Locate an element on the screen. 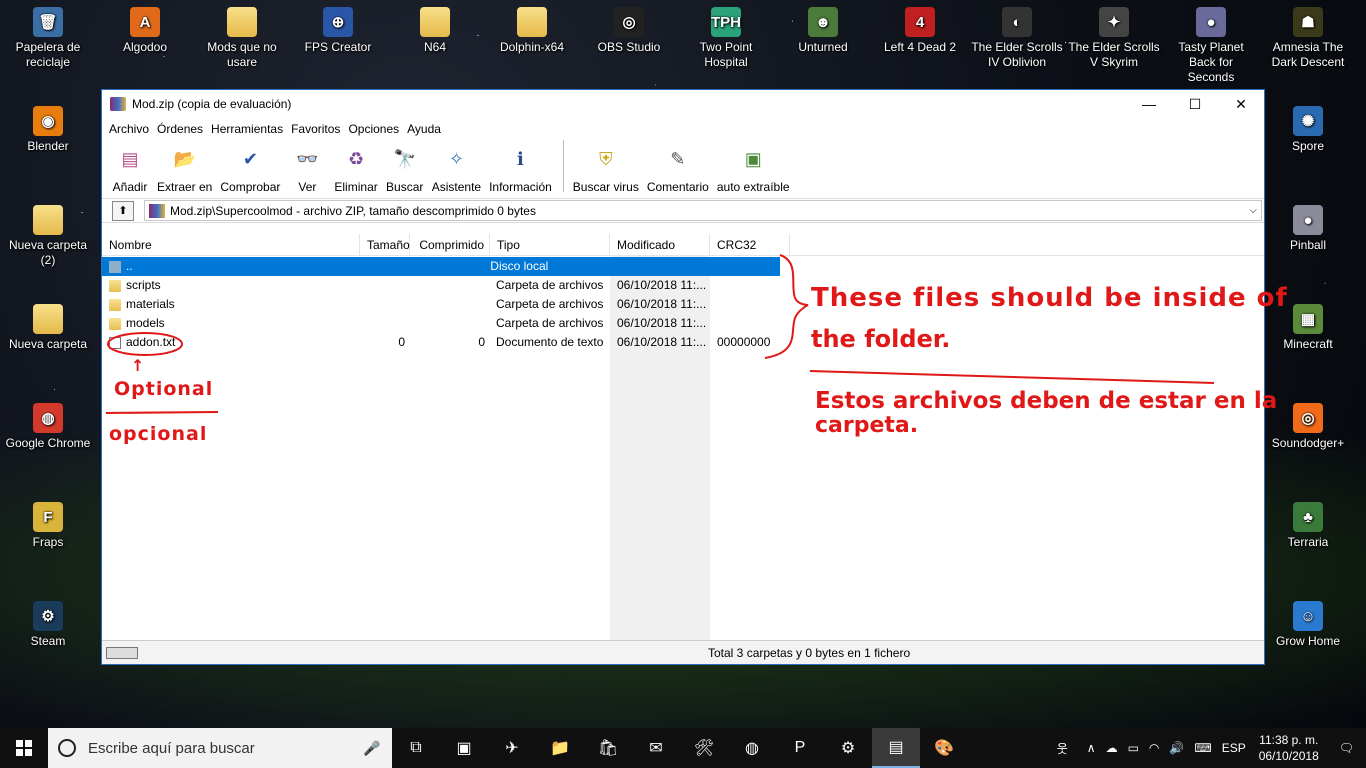 This screenshot has height=768, width=1366. taskbar-apps: ⧉ ▣ ✈ 📁 🛍 ✉ 🛠 ◍ P ⚙ ▤ 🎨 is located at coordinates (680, 748).